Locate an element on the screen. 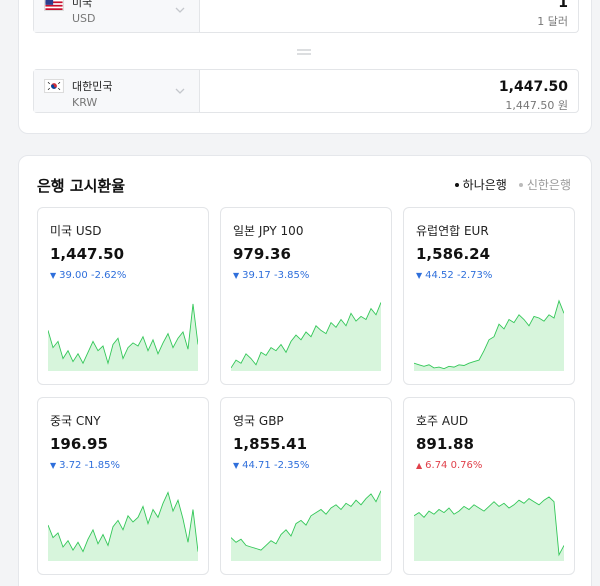 This screenshot has width=600, height=586. change-amount: 3.72 is located at coordinates (70, 465).